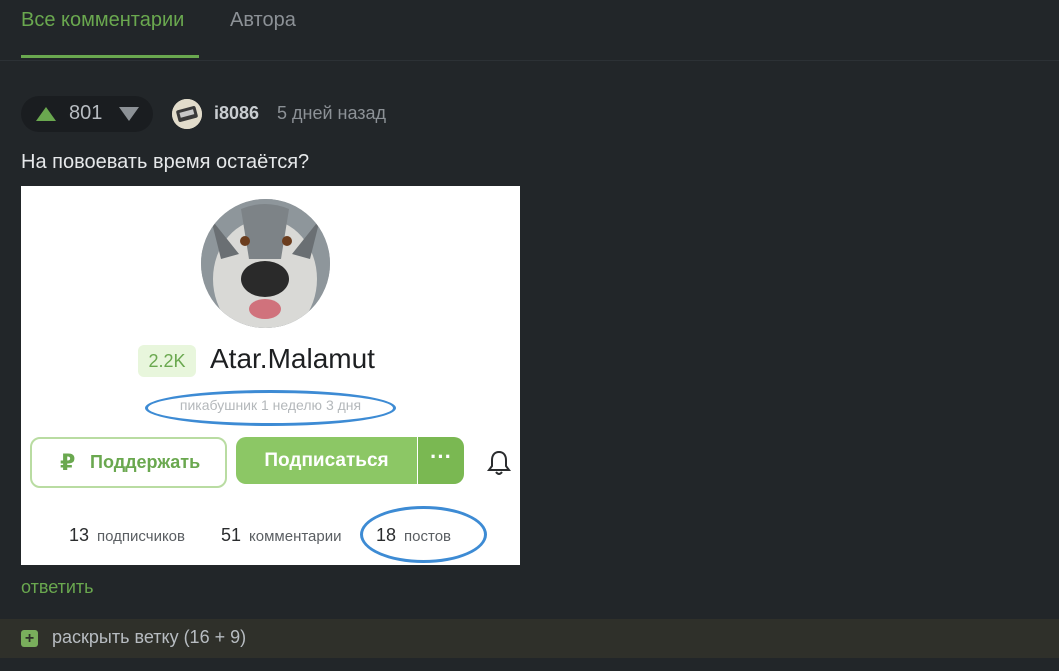 The height and width of the screenshot is (671, 1059). Describe the element at coordinates (499, 465) in the screenshot. I see `bell-icon` at that location.